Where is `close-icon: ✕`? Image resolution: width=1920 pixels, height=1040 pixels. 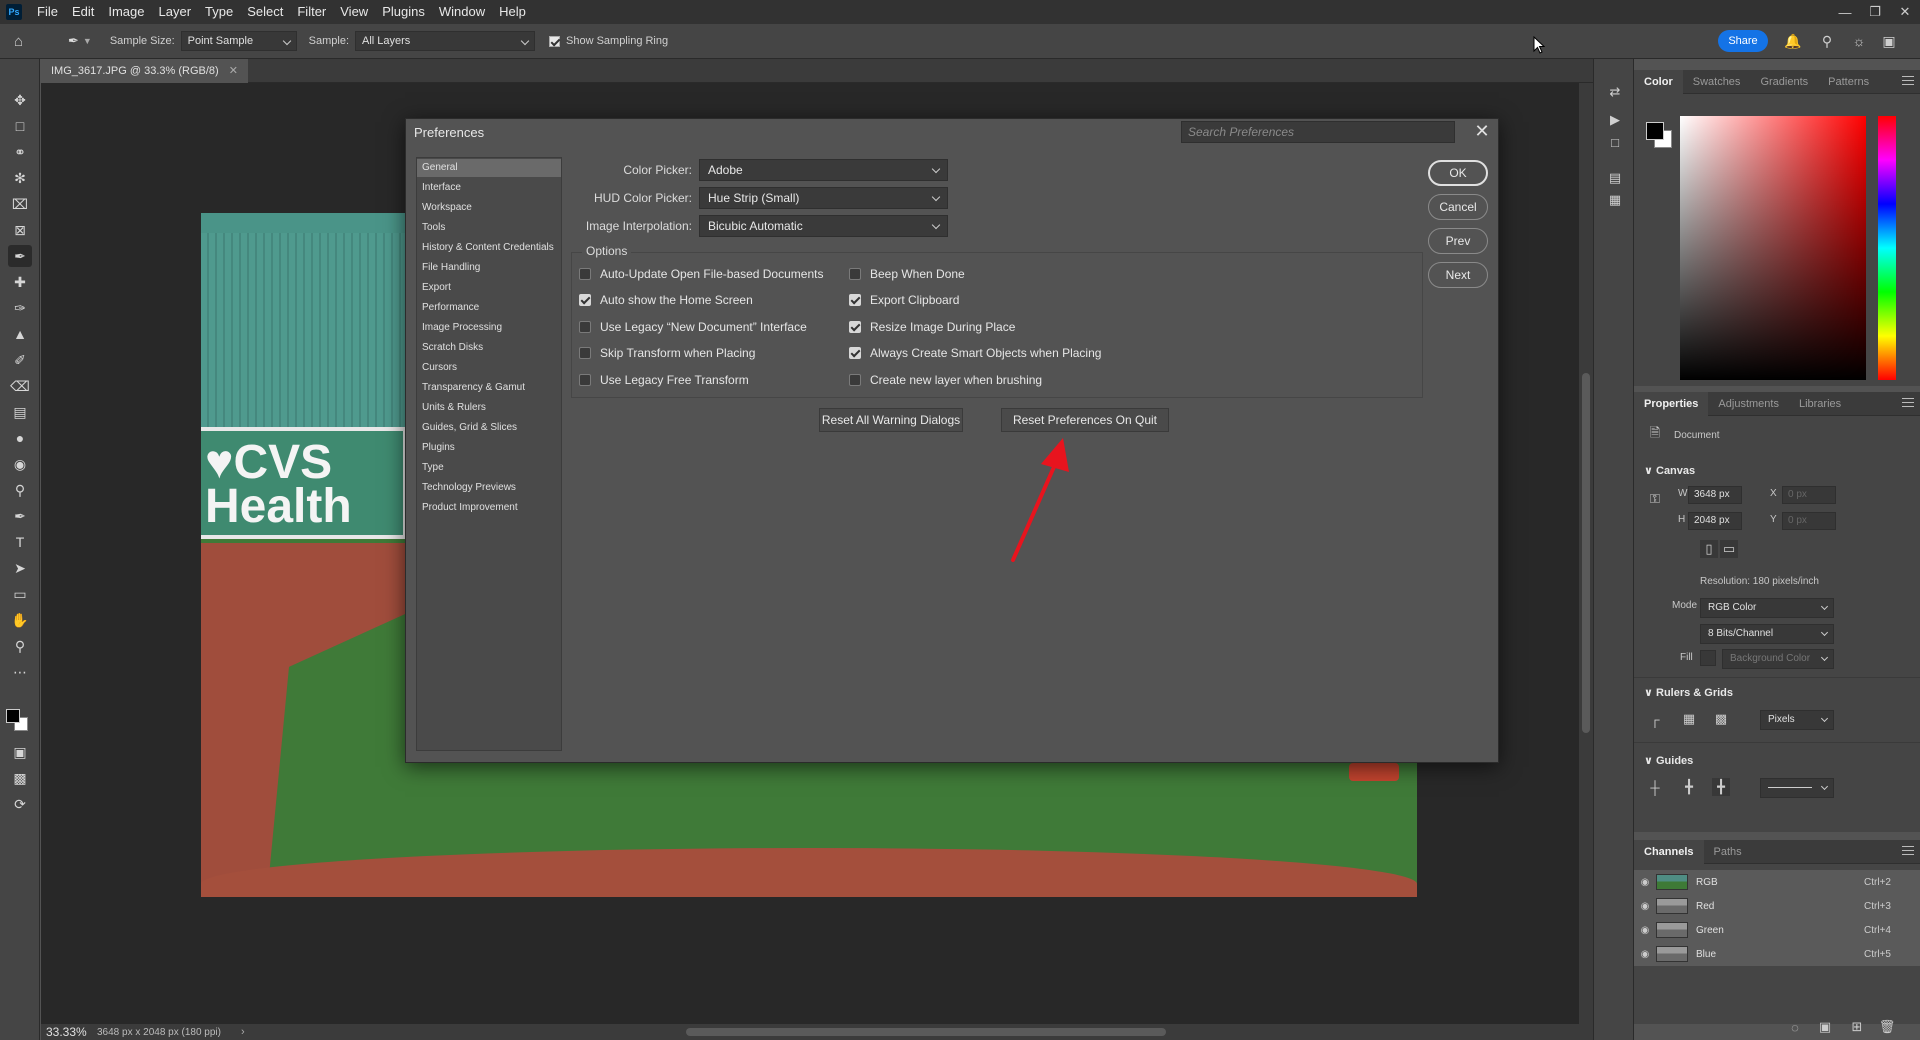
close-icon: ✕ is located at coordinates (1482, 131).